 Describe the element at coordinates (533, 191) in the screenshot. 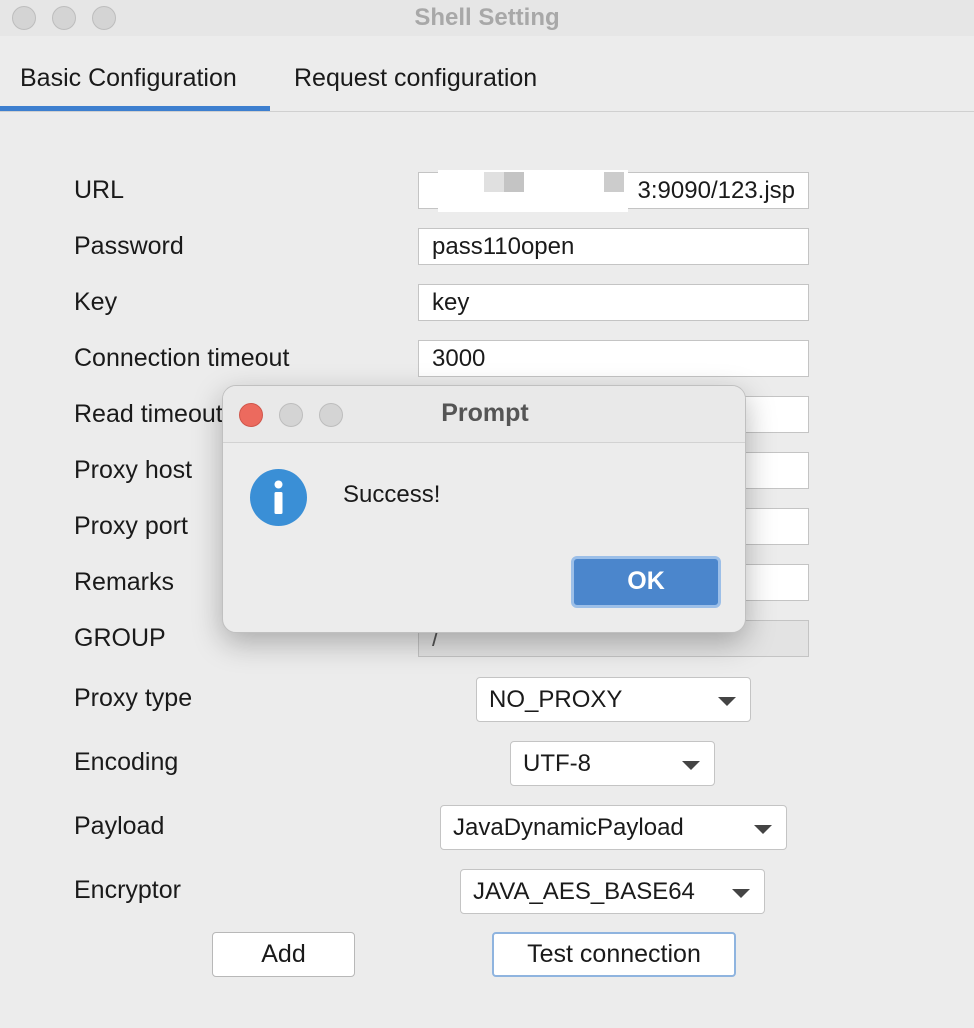

I see `url-redaction-mask` at that location.